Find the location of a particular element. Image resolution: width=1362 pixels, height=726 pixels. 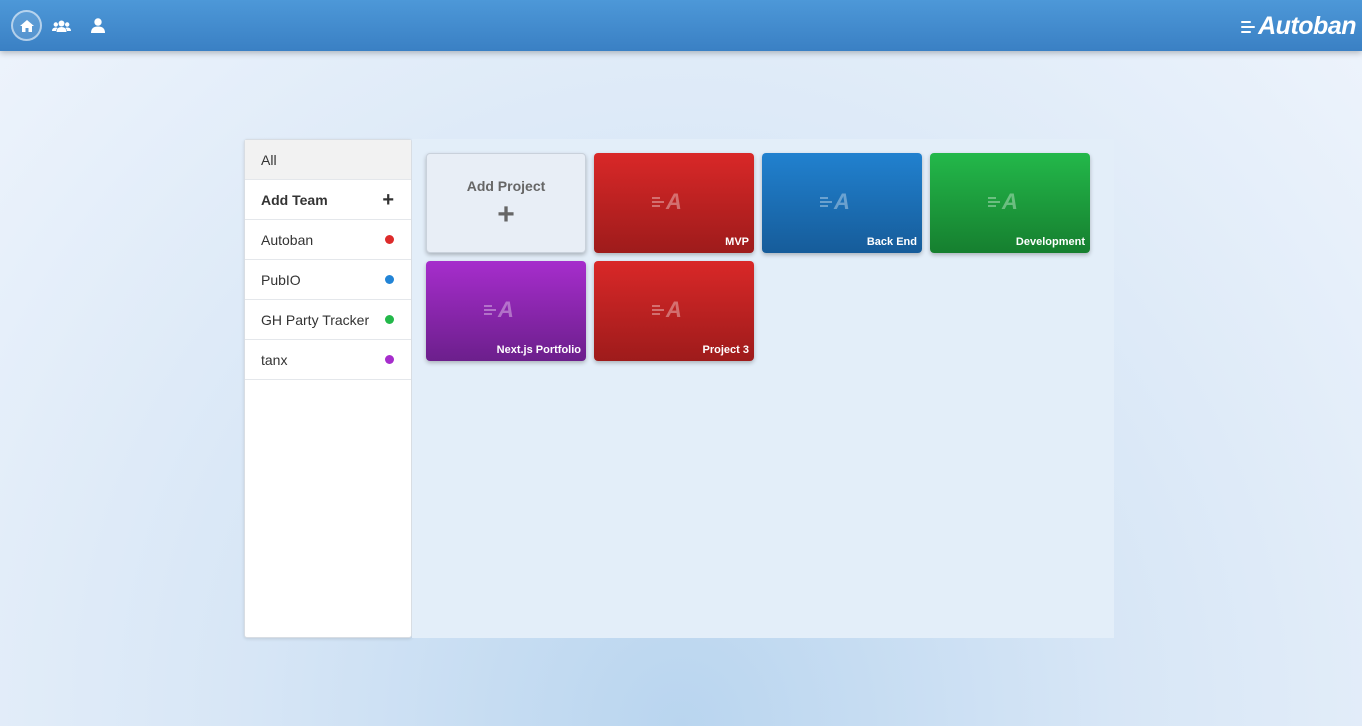

teams-button is located at coordinates (61, 25).